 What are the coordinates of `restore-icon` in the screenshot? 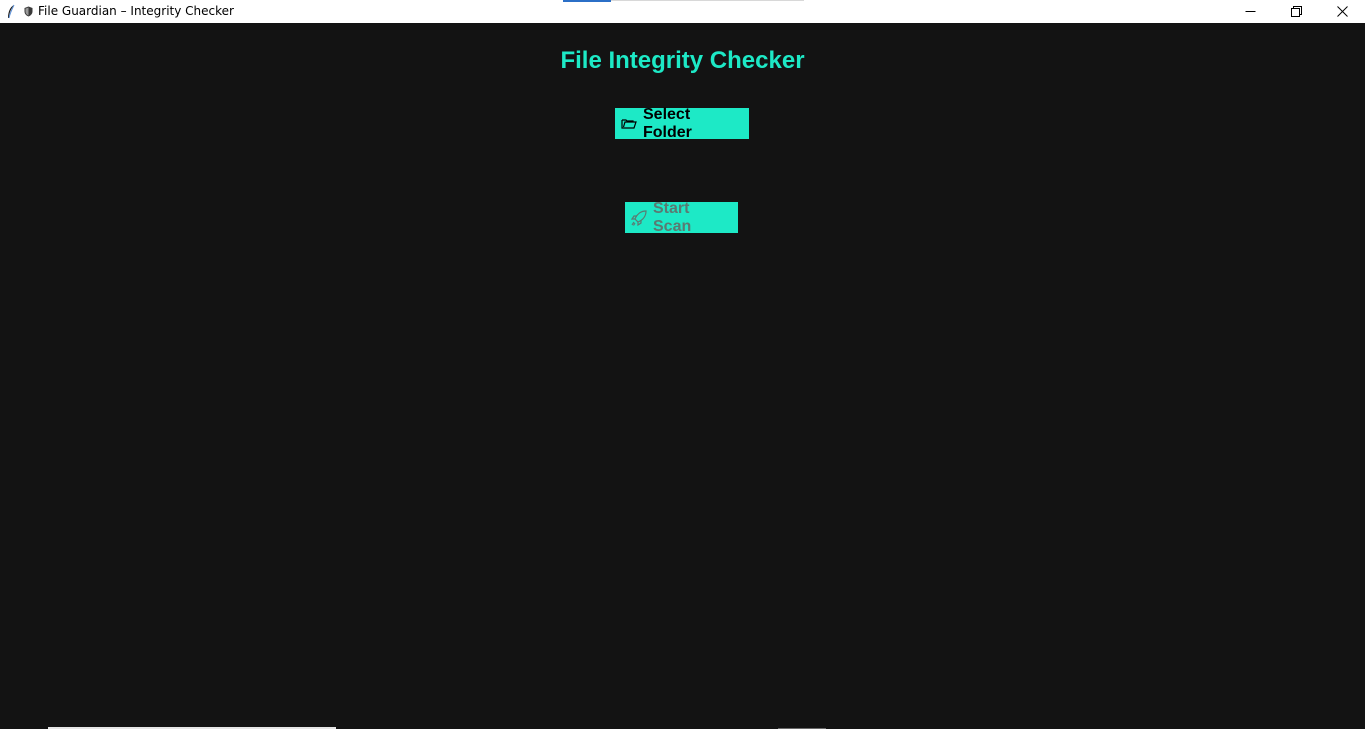 It's located at (1296, 11).